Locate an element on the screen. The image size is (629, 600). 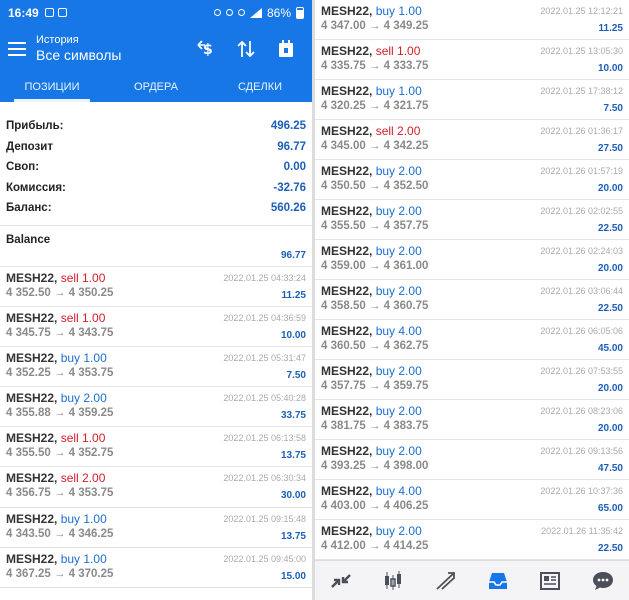
trade-date: 2022.01.25 17:38:12 is located at coordinates (581, 91).